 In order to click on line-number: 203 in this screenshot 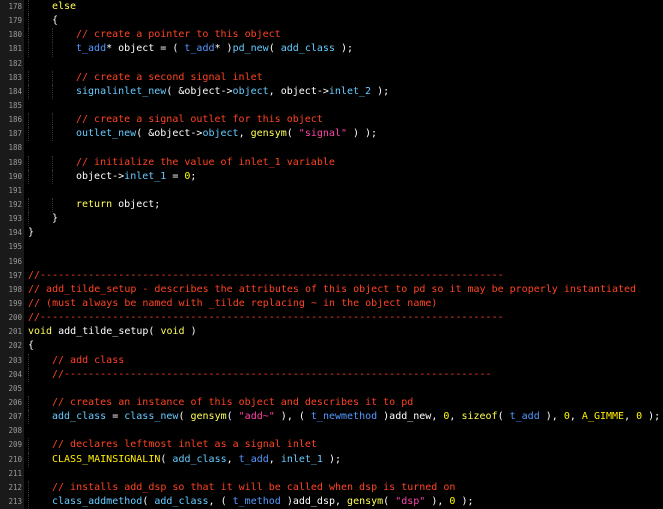, I will do `click(12, 360)`.